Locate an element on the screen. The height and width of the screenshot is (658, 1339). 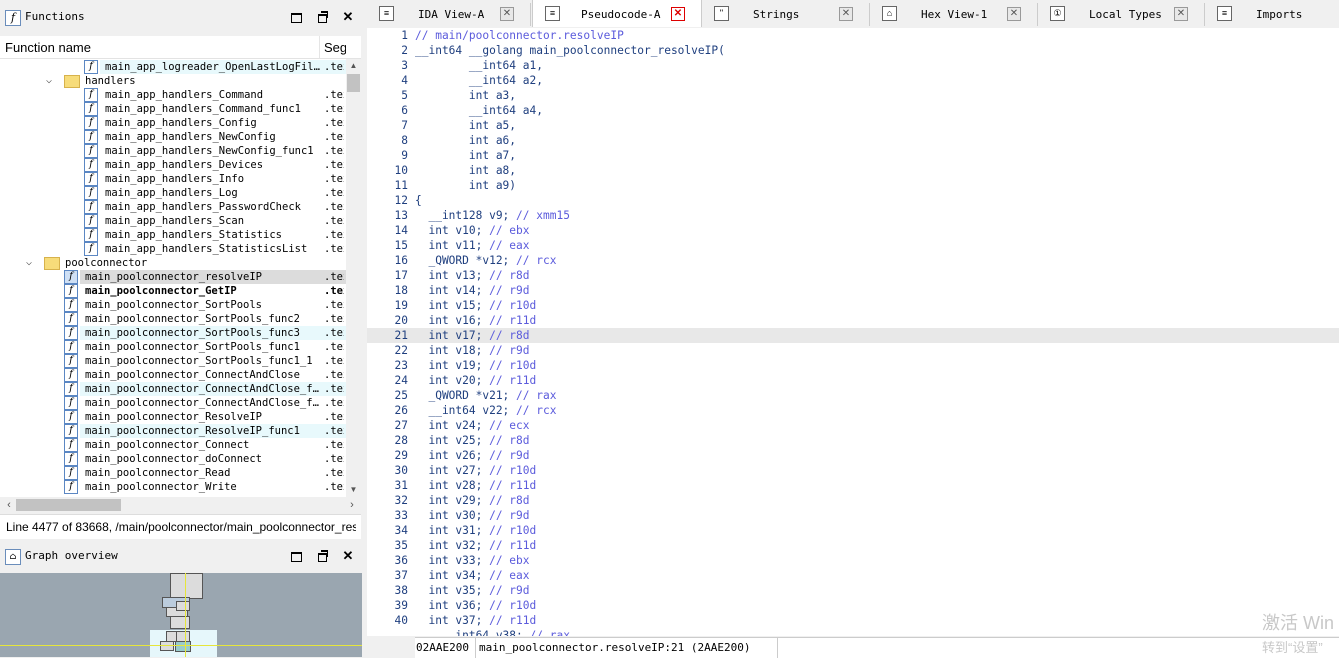
code-line: 40 int v37; // r11d is located at coordinates (853, 620).